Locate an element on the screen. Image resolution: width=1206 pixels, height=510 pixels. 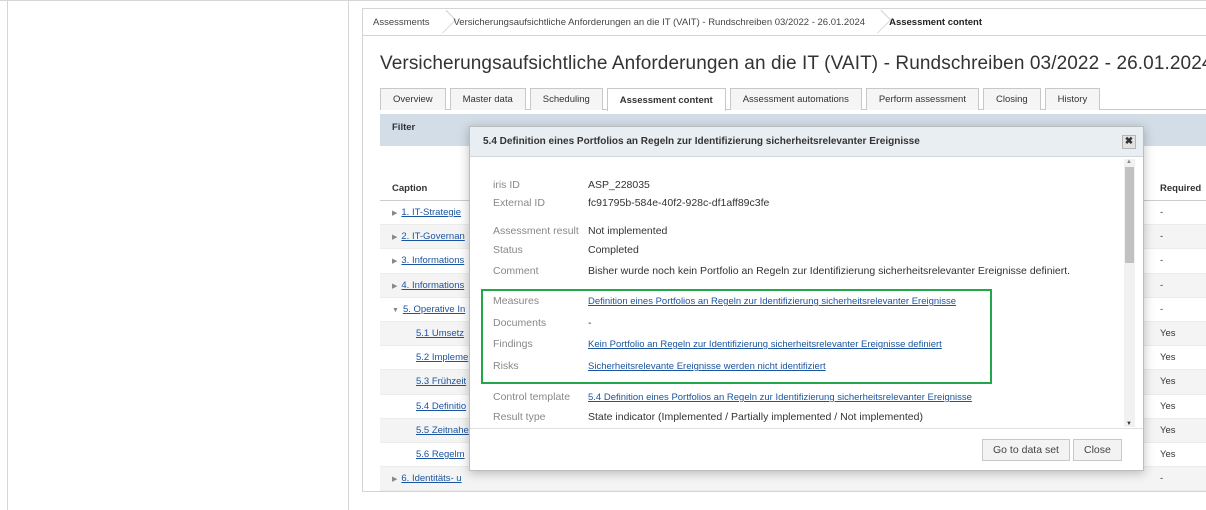
field-label: Assessment result is located at coordinates (536, 231).